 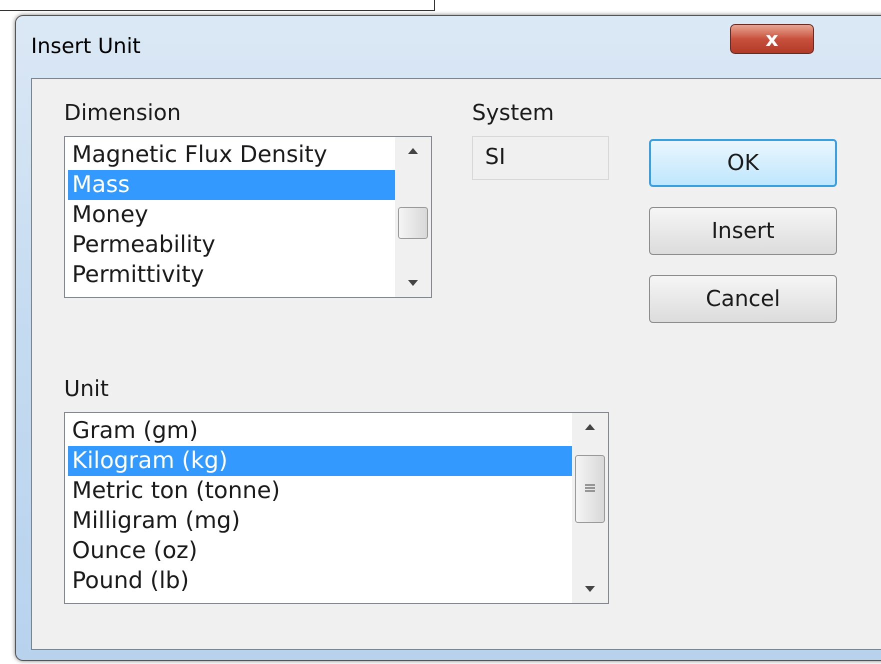 I want to click on dialog-button: OK, so click(x=743, y=163).